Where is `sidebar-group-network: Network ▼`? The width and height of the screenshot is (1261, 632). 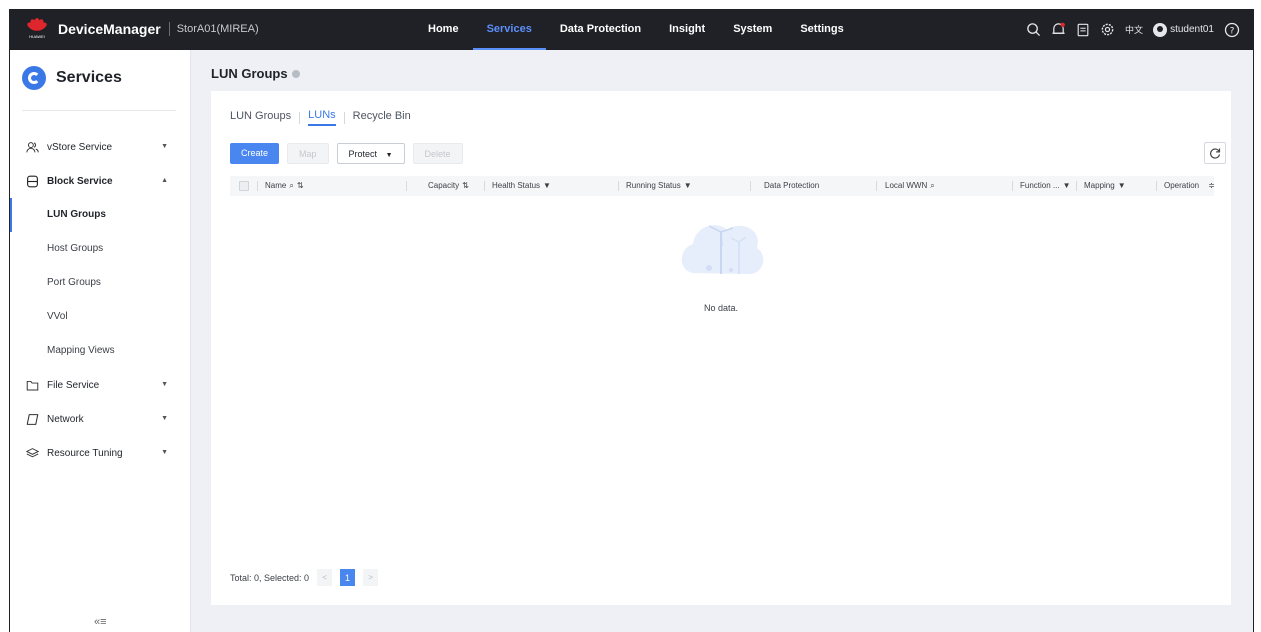
sidebar-group-network: Network ▼ is located at coordinates (100, 419).